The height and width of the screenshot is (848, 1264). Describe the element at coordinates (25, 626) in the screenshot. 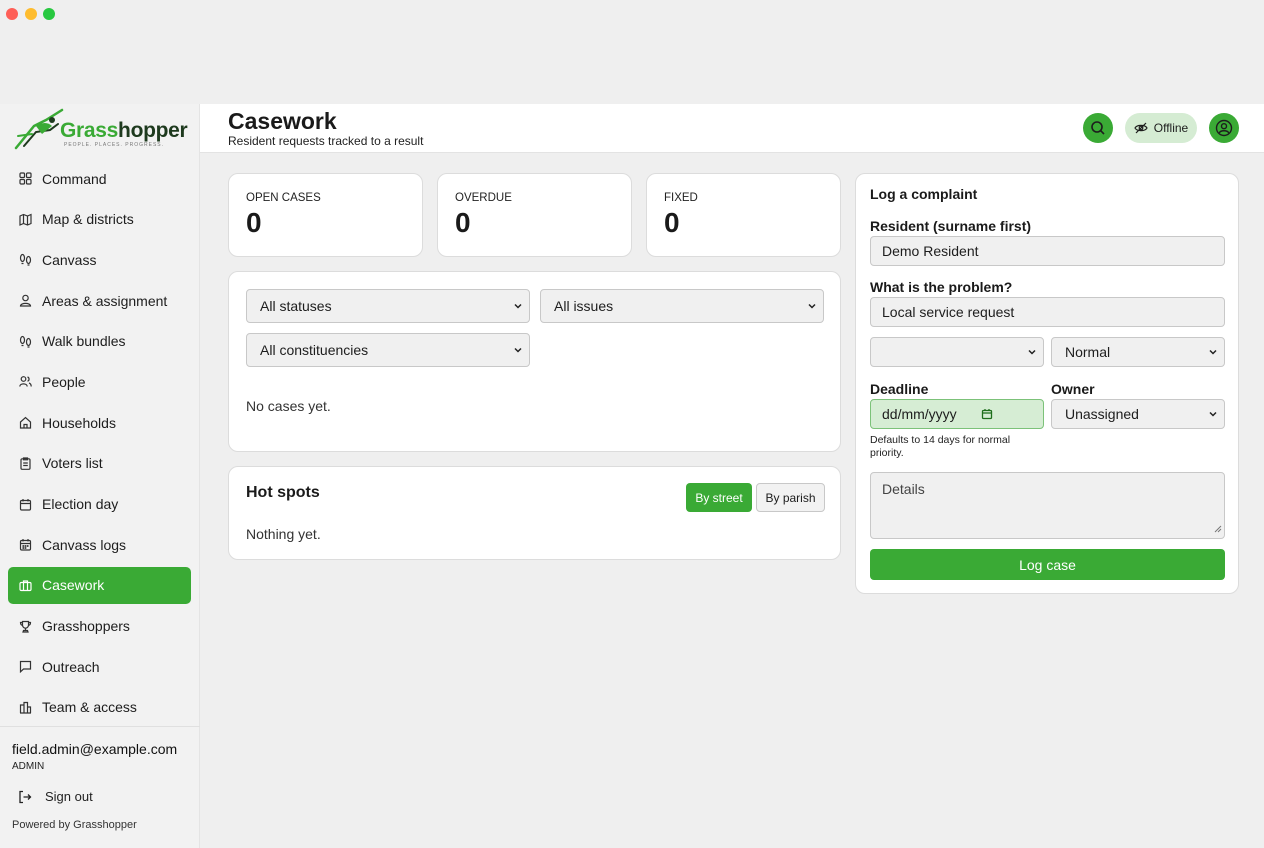

I see `trophy-icon` at that location.